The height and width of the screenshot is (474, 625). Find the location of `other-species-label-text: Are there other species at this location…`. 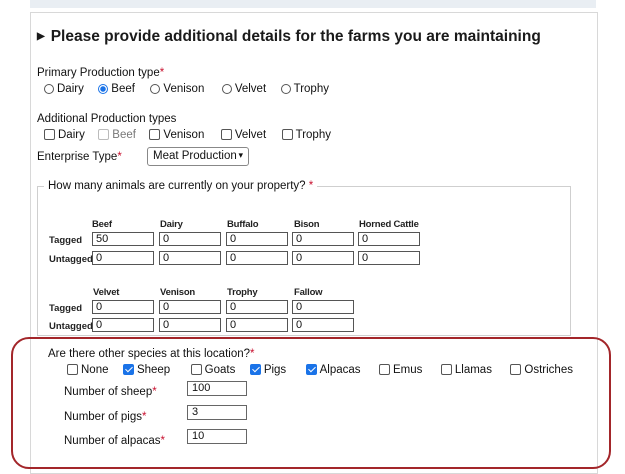

other-species-label-text: Are there other species at this location… is located at coordinates (149, 354).